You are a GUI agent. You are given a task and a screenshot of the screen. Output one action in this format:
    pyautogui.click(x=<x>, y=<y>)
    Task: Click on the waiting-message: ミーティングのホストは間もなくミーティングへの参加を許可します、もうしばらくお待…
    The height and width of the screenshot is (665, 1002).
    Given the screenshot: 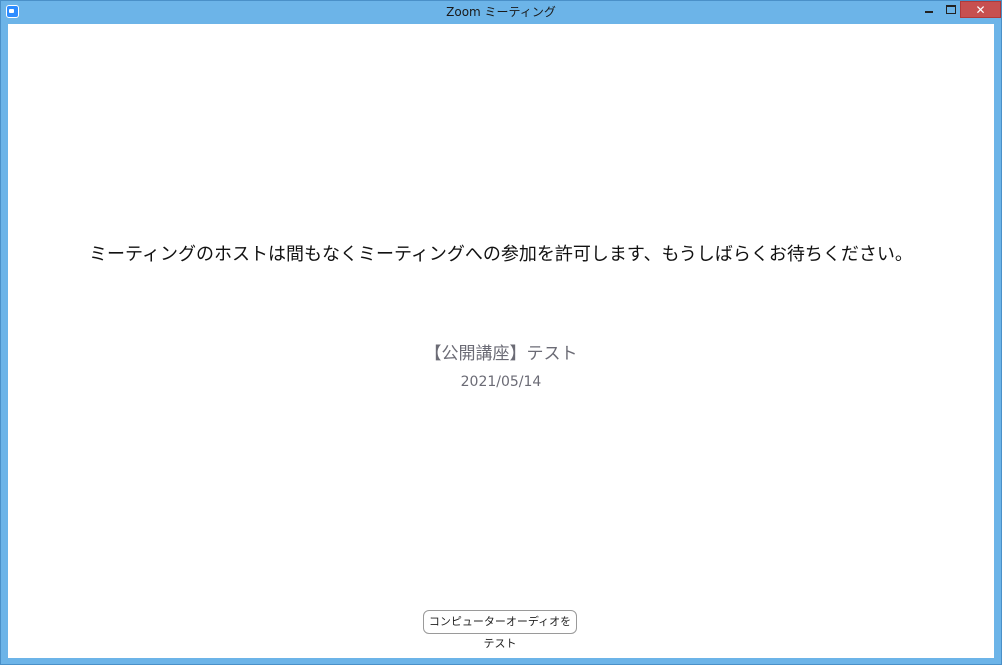 What is the action you would take?
    pyautogui.click(x=501, y=254)
    